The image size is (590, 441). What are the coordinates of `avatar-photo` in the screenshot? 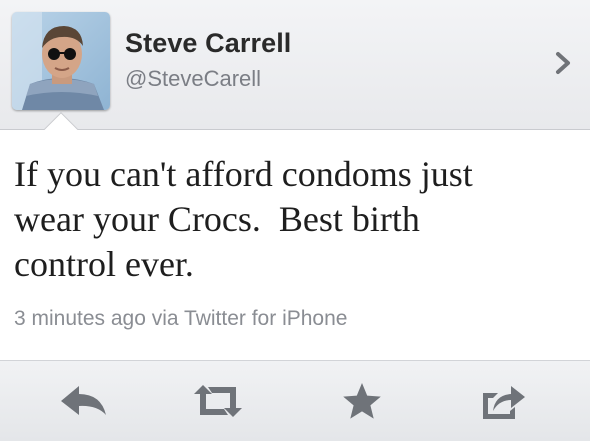 It's located at (61, 61).